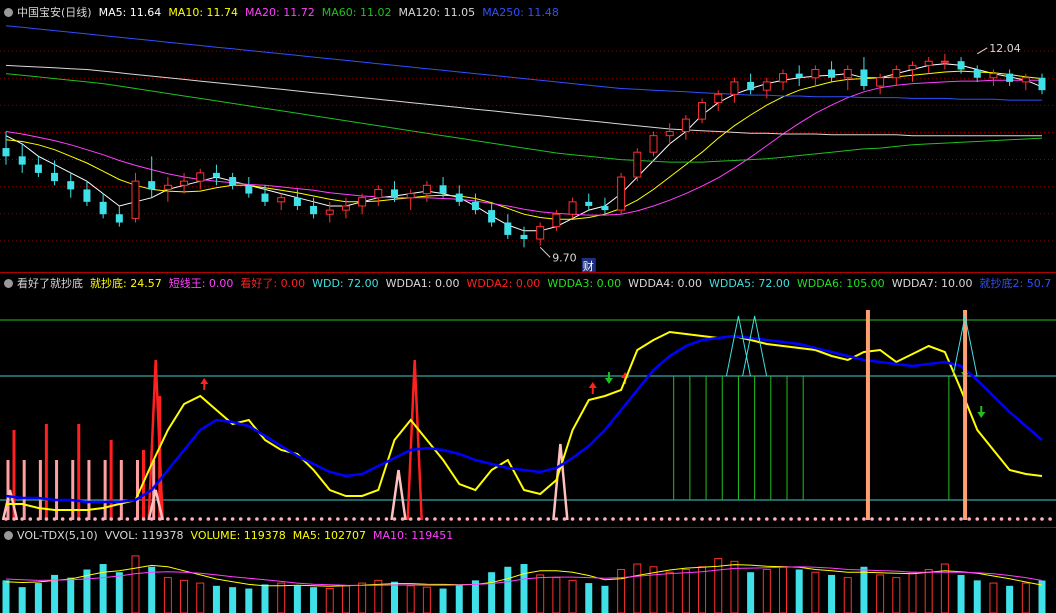 This screenshot has height=613, width=1056. I want to click on volume-legend-item: VVOL: 119378, so click(144, 535).